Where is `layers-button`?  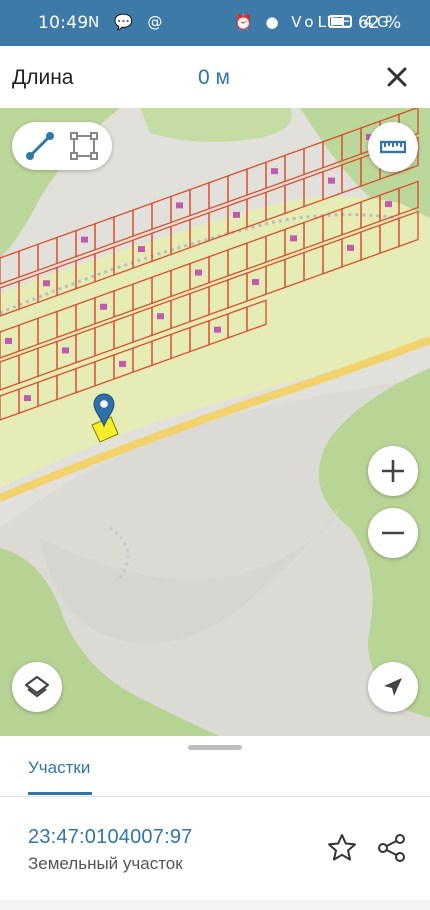
layers-button is located at coordinates (37, 687).